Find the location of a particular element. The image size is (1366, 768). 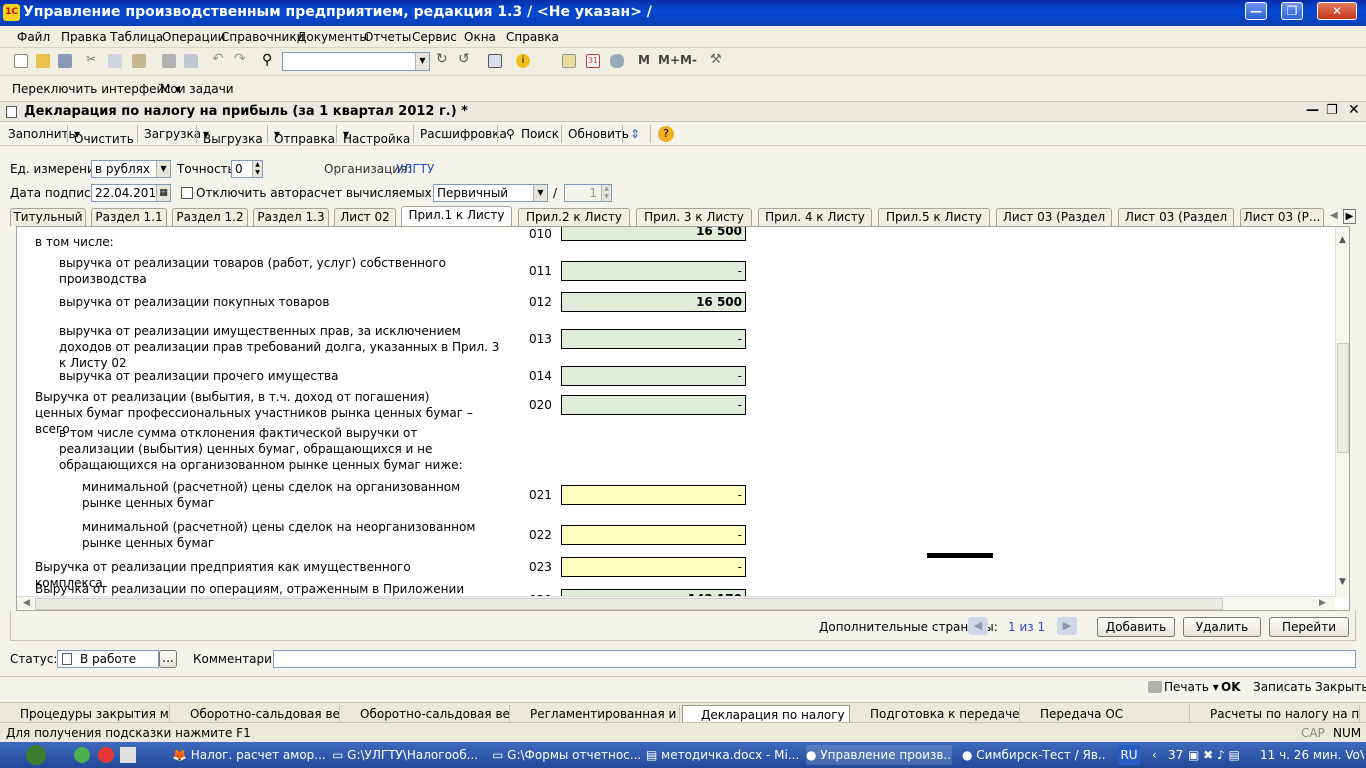

chevron-down-icon: ▼ is located at coordinates (163, 169).